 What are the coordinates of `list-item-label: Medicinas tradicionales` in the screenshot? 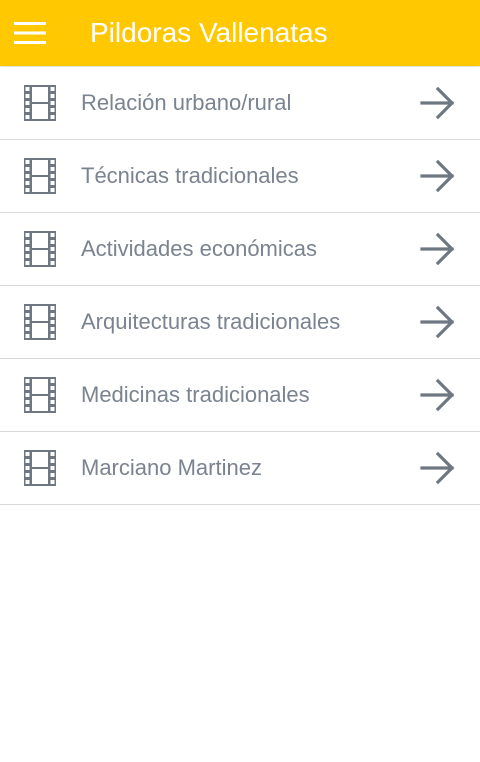 It's located at (195, 394).